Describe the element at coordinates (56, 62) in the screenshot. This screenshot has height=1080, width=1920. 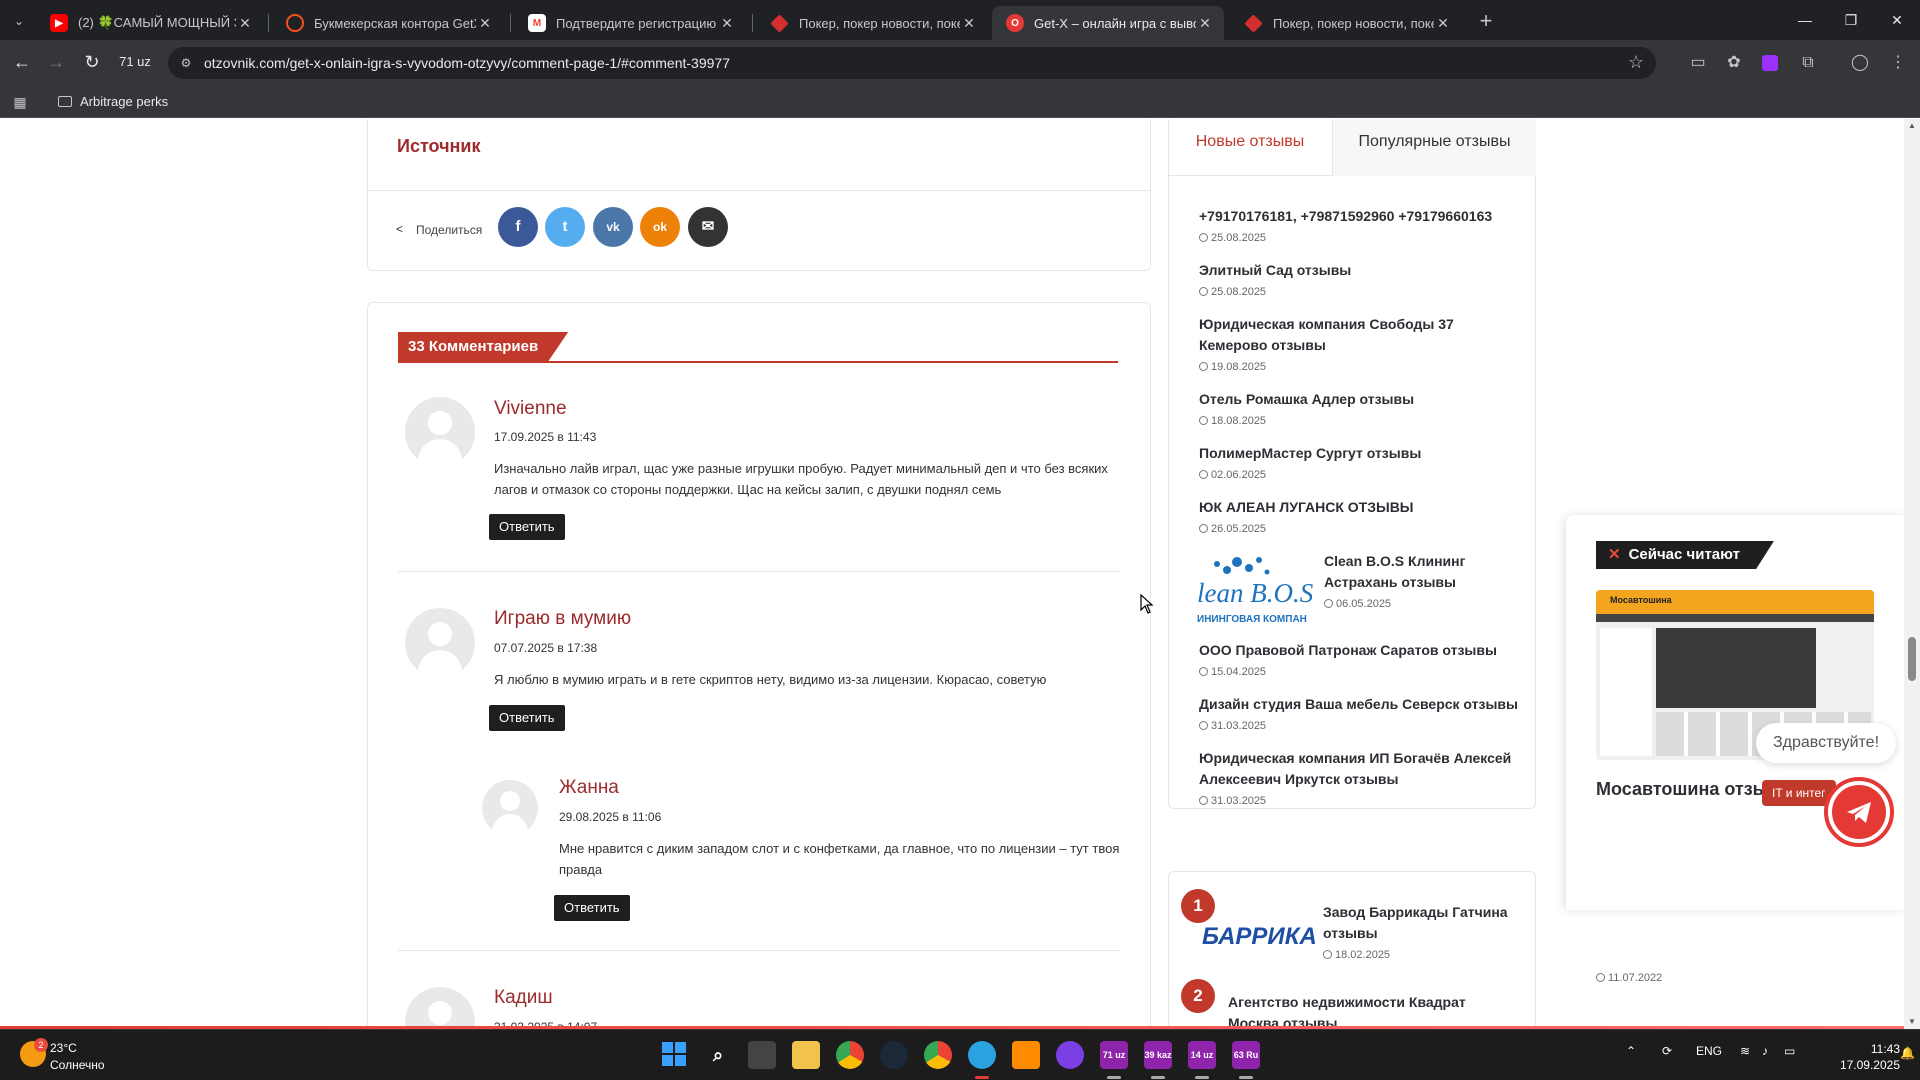
I see `forward-icon: →` at that location.